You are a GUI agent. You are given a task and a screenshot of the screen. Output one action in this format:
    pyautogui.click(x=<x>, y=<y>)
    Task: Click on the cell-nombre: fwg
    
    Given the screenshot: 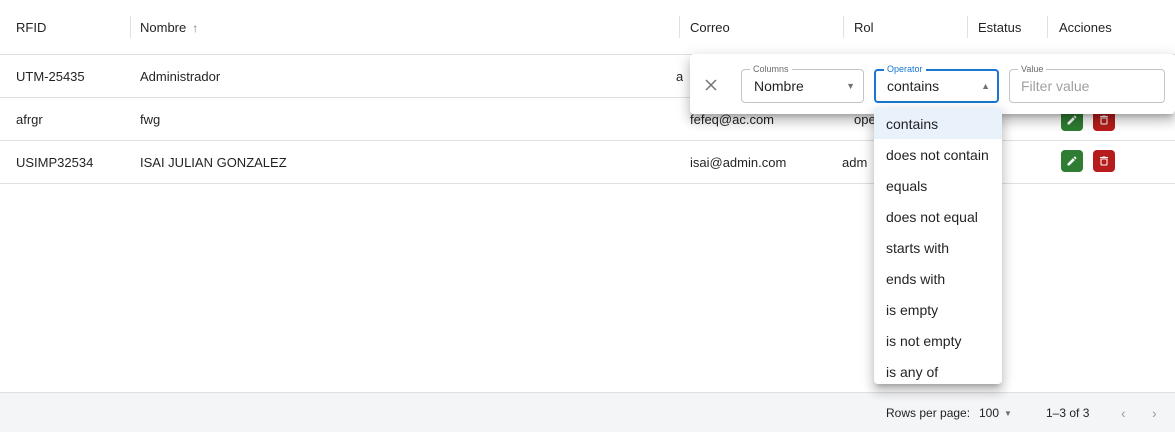 What is the action you would take?
    pyautogui.click(x=150, y=119)
    